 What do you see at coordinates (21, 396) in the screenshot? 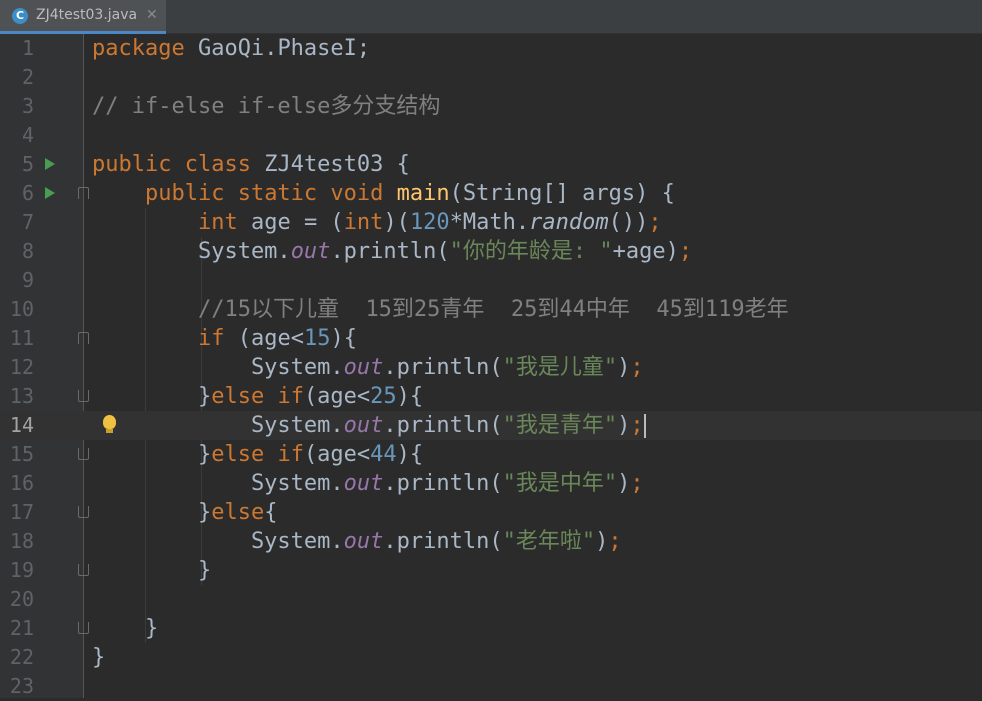
I see `line-number: 13` at bounding box center [21, 396].